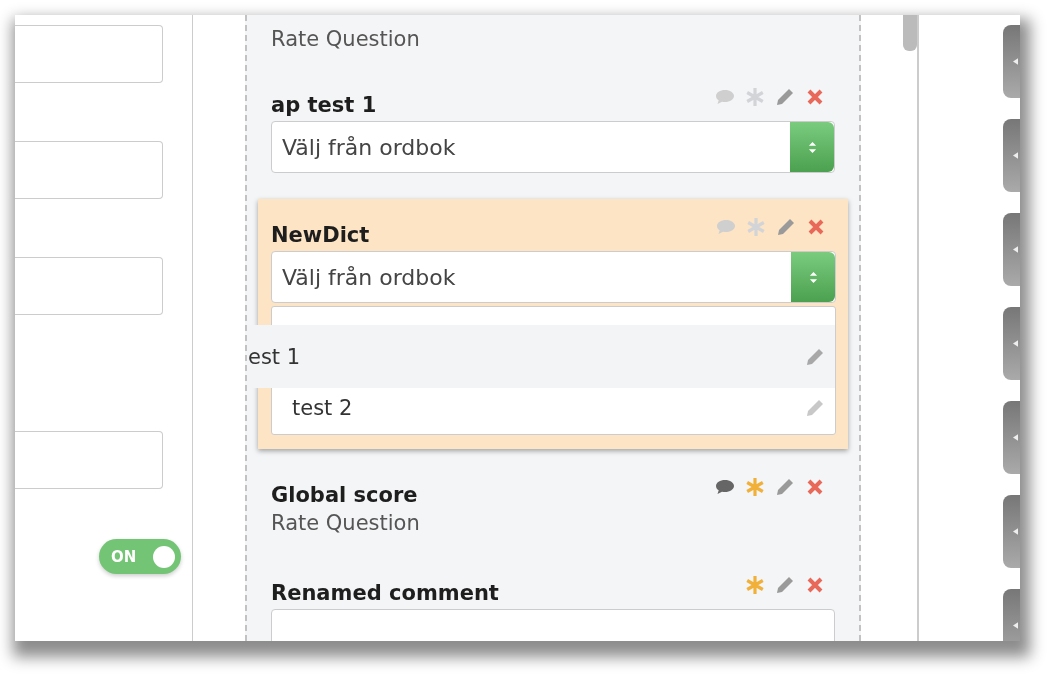 This screenshot has height=684, width=1057. I want to click on dropdown-option: test 2, so click(553, 408).